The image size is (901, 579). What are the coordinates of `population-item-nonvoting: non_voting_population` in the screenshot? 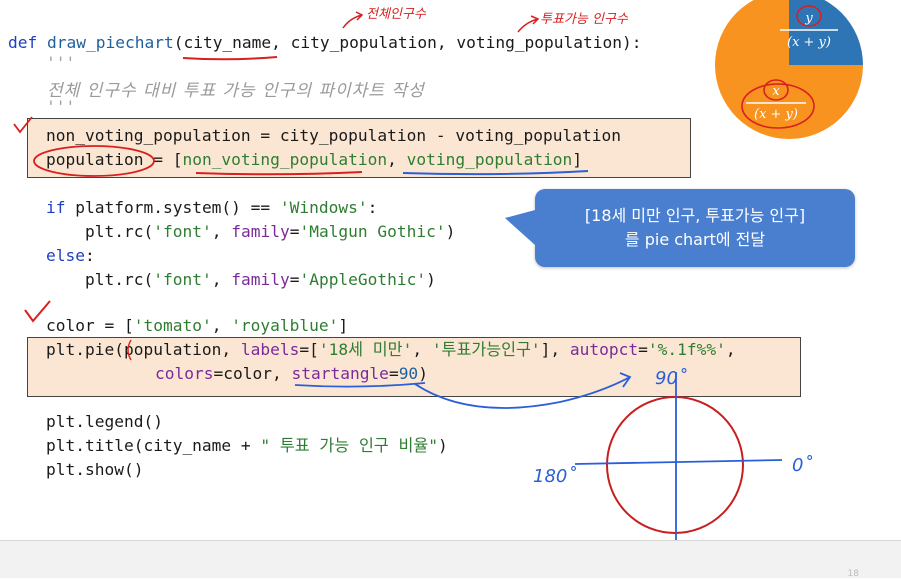 It's located at (285, 159).